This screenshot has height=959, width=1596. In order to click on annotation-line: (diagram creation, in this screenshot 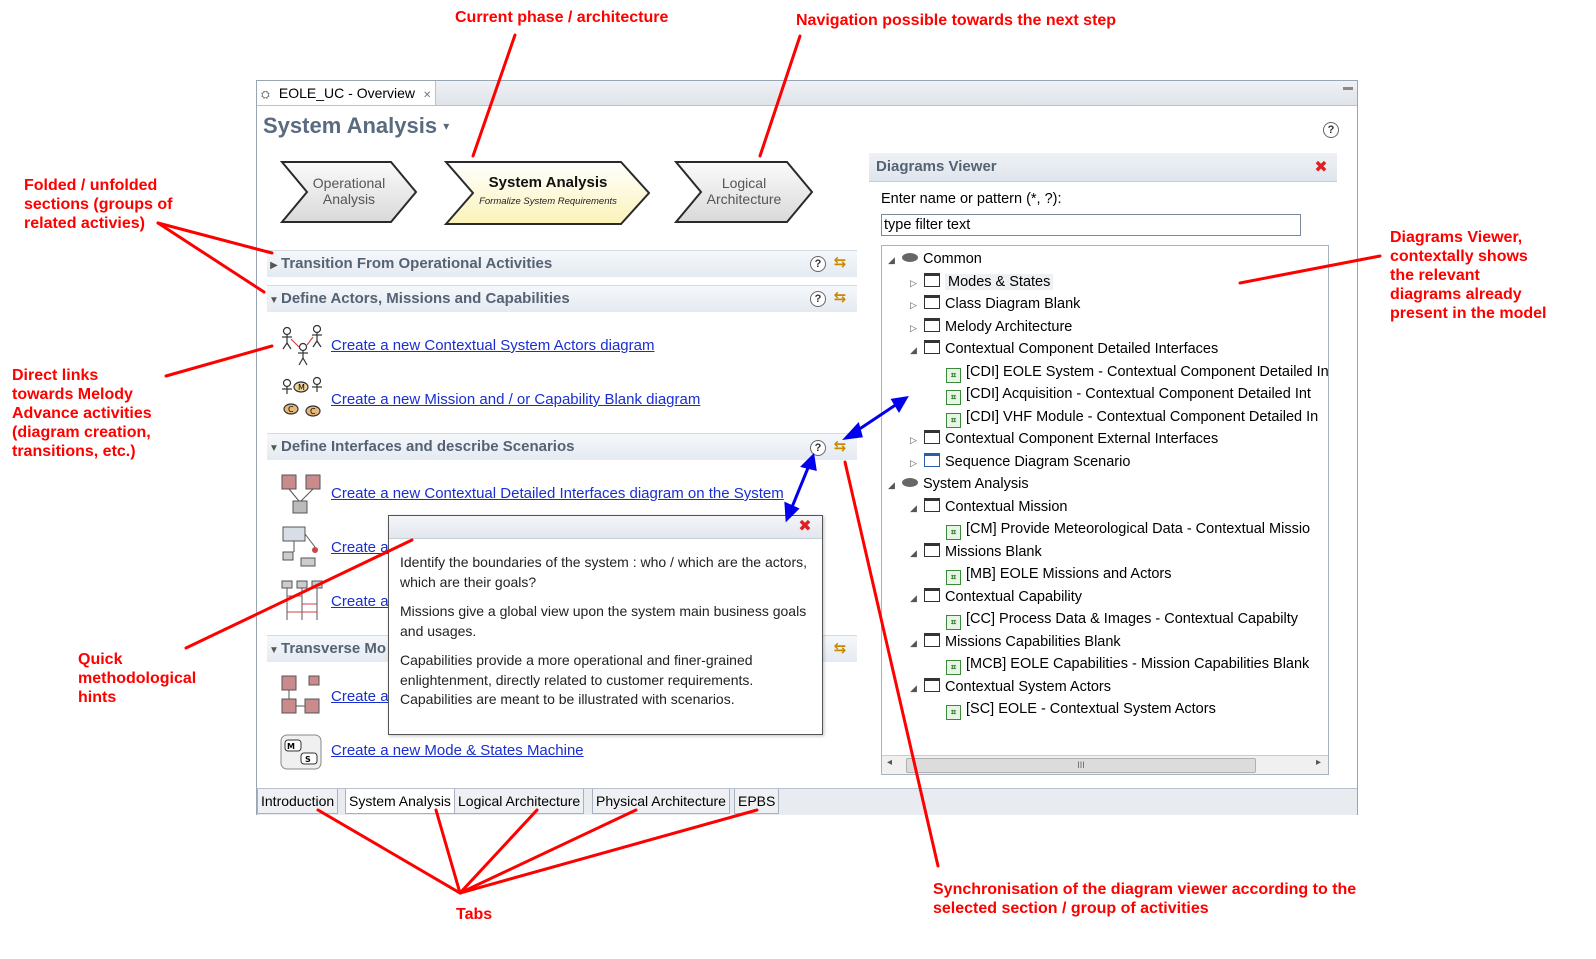, I will do `click(81, 432)`.